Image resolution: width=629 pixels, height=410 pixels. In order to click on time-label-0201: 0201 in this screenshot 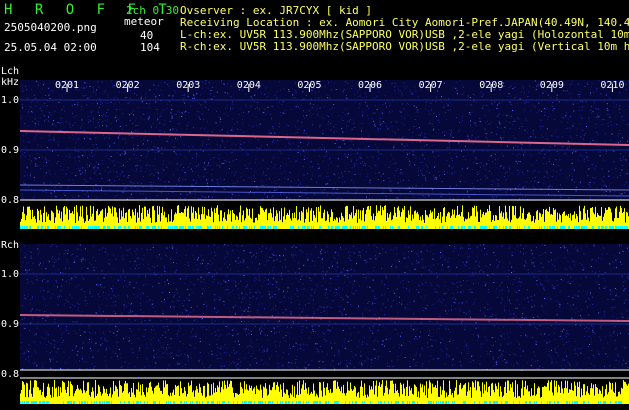, I will do `click(67, 85)`.